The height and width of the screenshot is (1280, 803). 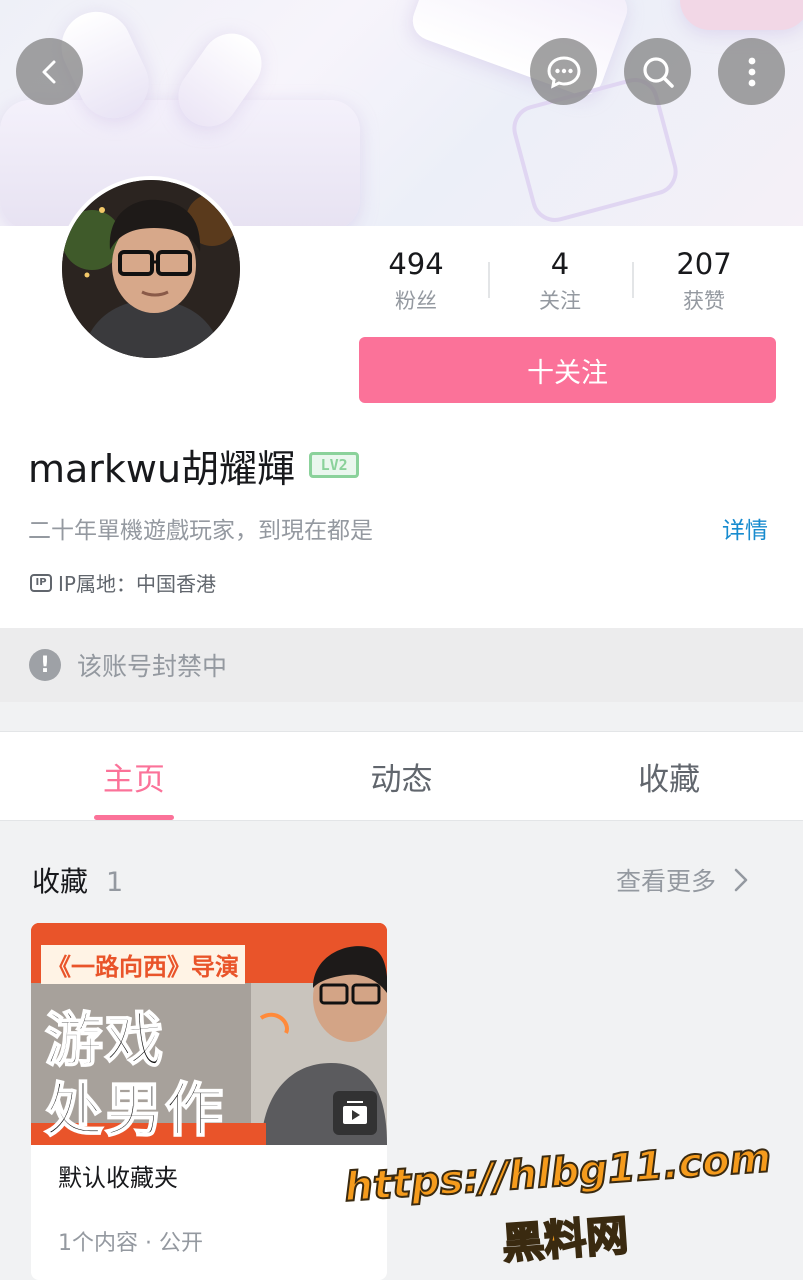 What do you see at coordinates (560, 264) in the screenshot?
I see `stat-value: 4` at bounding box center [560, 264].